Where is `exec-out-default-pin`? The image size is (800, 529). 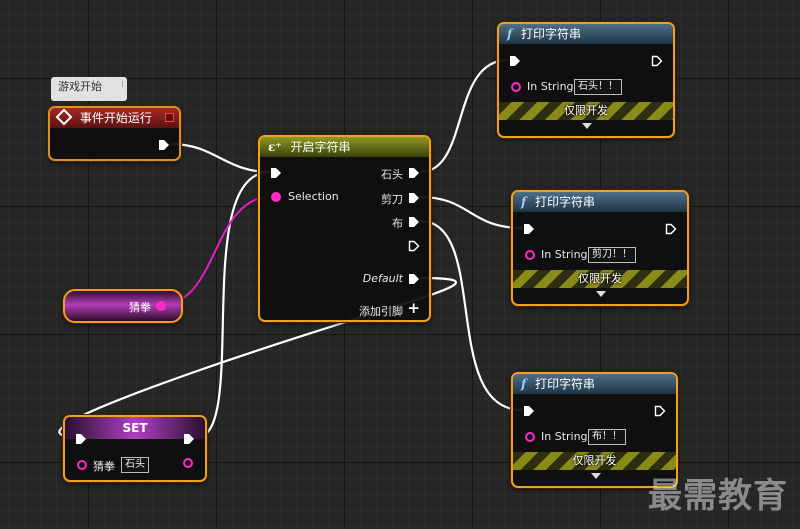 exec-out-default-pin is located at coordinates (414, 279).